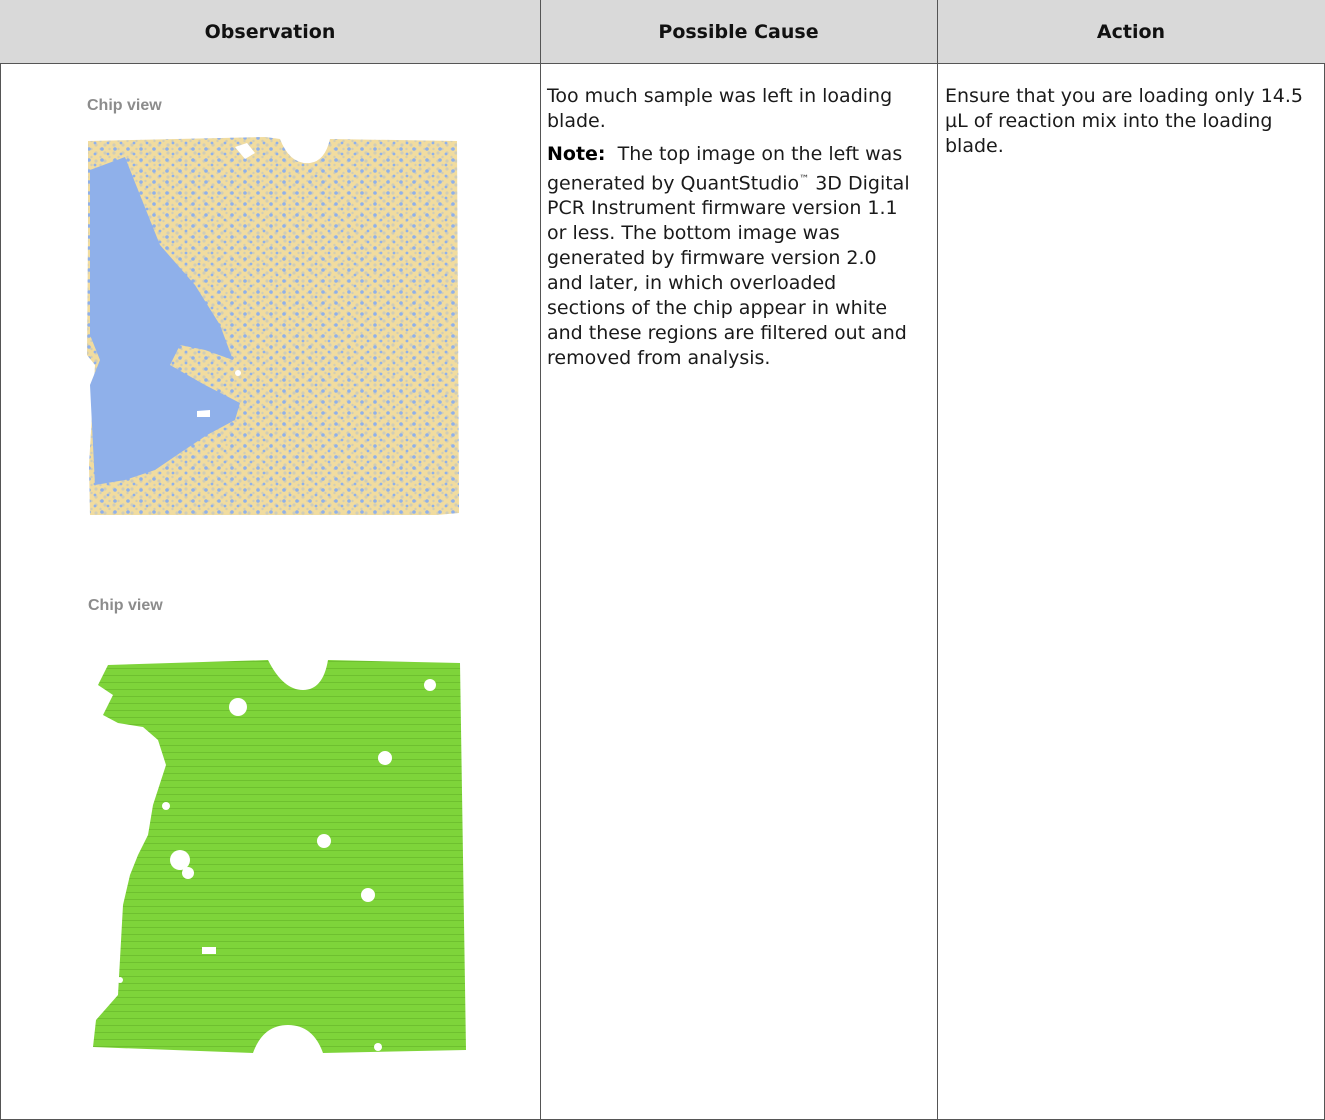 Image resolution: width=1325 pixels, height=1120 pixels. Describe the element at coordinates (1131, 32) in the screenshot. I see `header-action: Action` at that location.